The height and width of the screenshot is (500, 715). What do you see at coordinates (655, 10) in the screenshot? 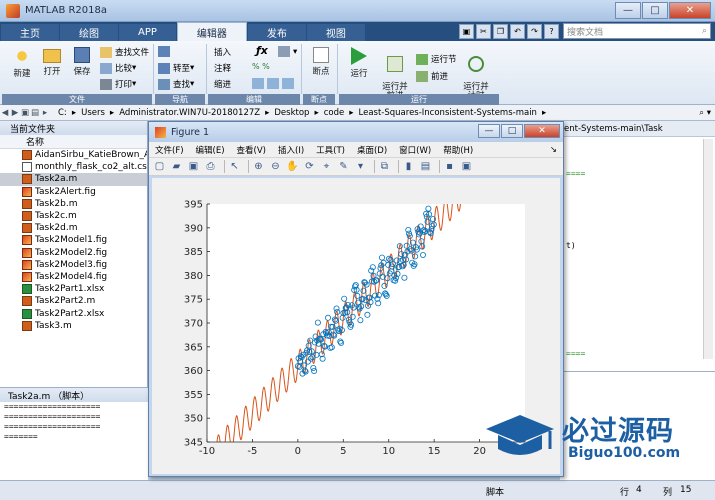
I see `maximize-button: □` at bounding box center [655, 10].